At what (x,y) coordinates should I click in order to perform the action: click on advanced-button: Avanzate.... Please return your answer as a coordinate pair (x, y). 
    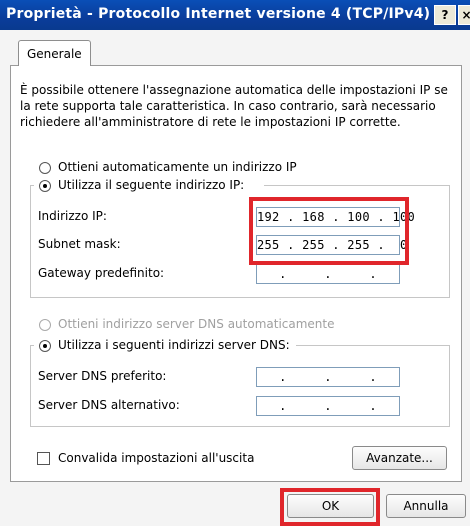
    Looking at the image, I should click on (399, 458).